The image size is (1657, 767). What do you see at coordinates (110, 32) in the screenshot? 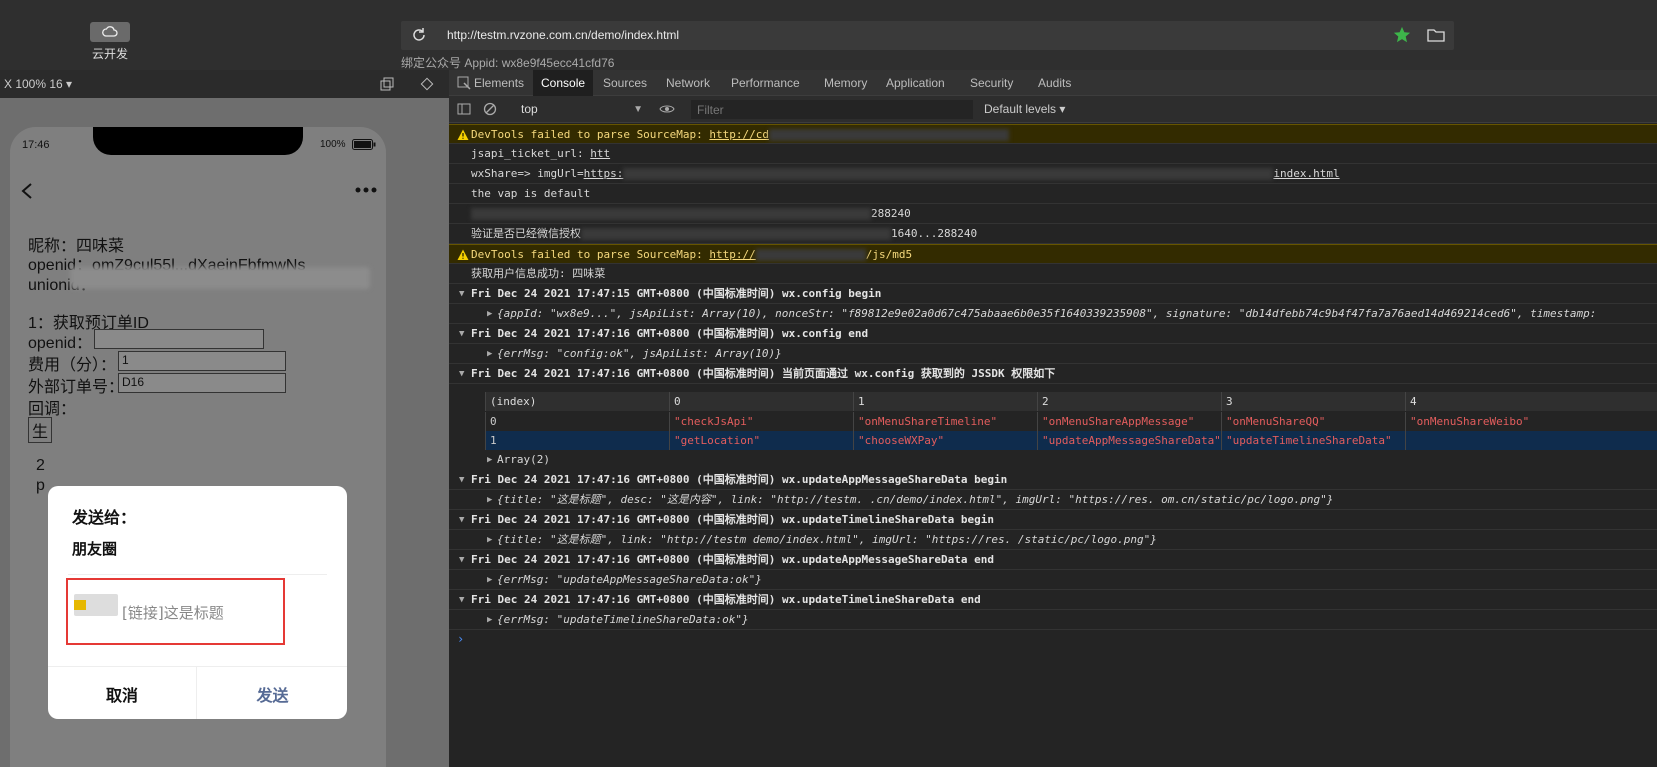
I see `cloud-dev-button` at bounding box center [110, 32].